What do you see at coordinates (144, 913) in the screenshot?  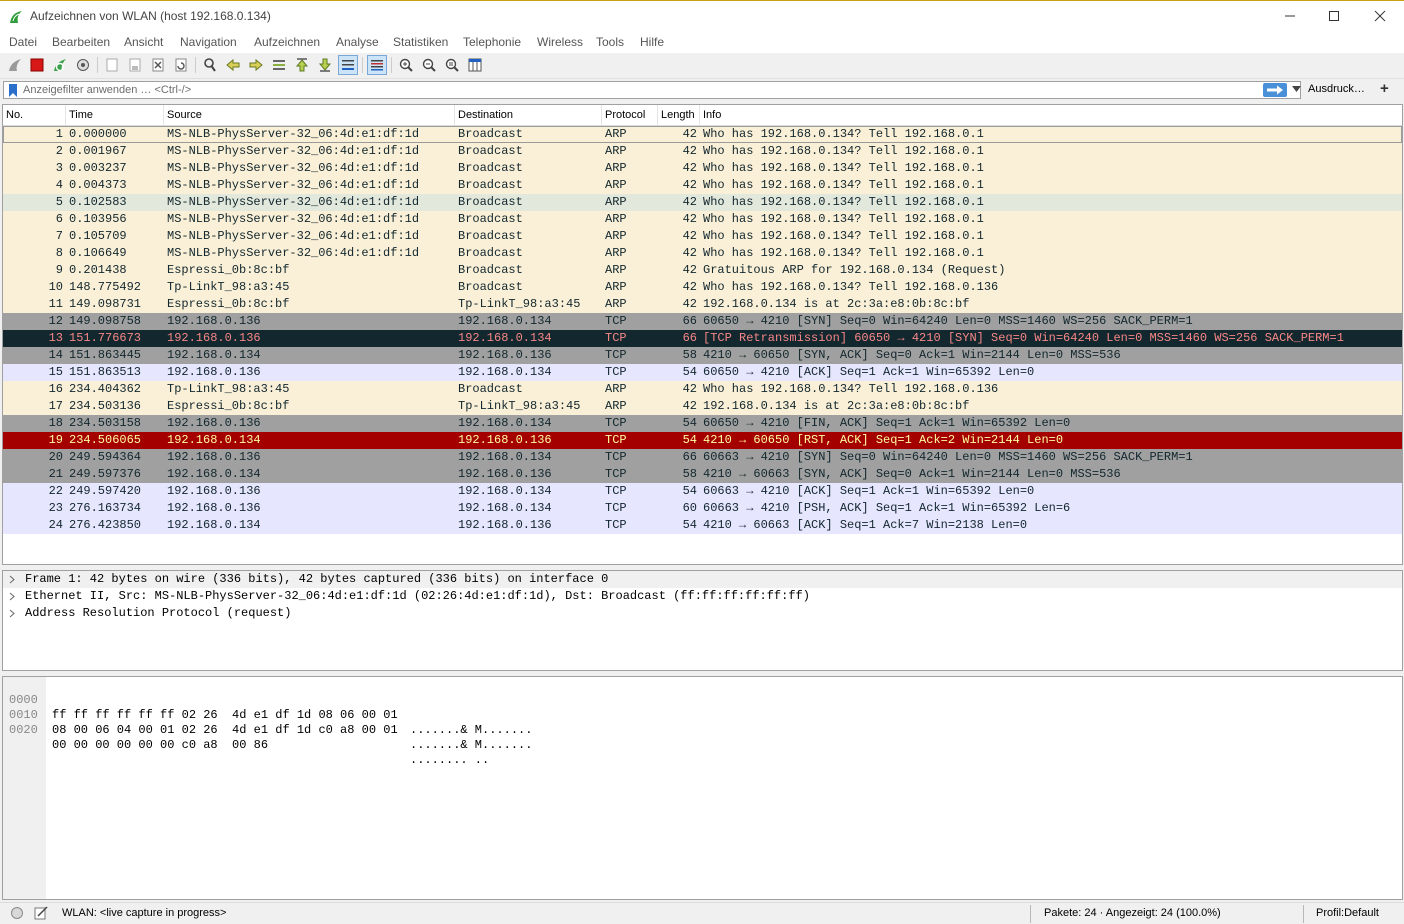 I see `capture-status-text: WLAN: <live capture in progress>` at bounding box center [144, 913].